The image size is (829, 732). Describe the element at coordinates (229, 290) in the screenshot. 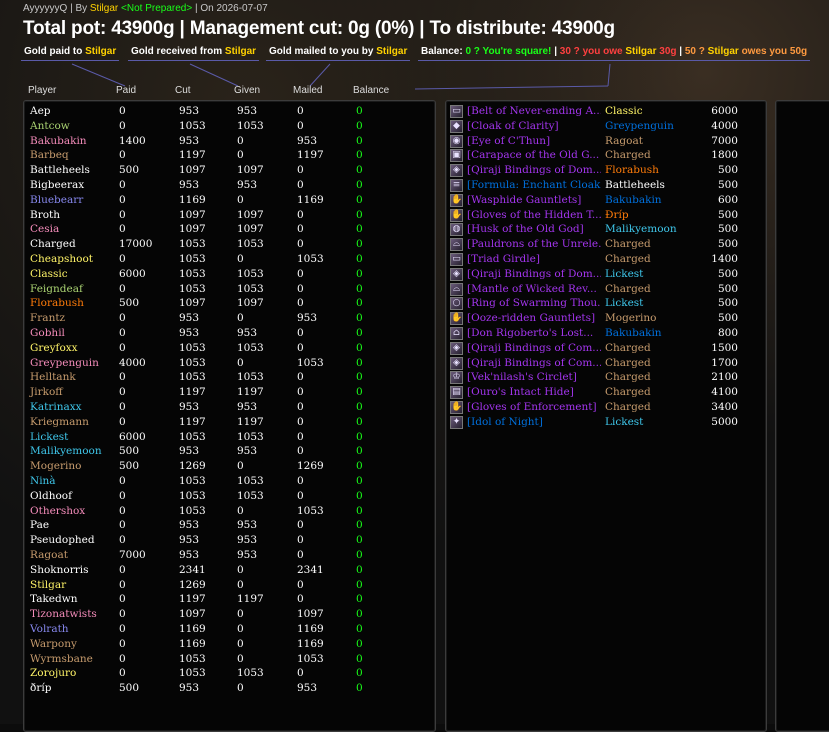

I see `table-row: Feigndeaf 0 1053 1053 0 0` at that location.